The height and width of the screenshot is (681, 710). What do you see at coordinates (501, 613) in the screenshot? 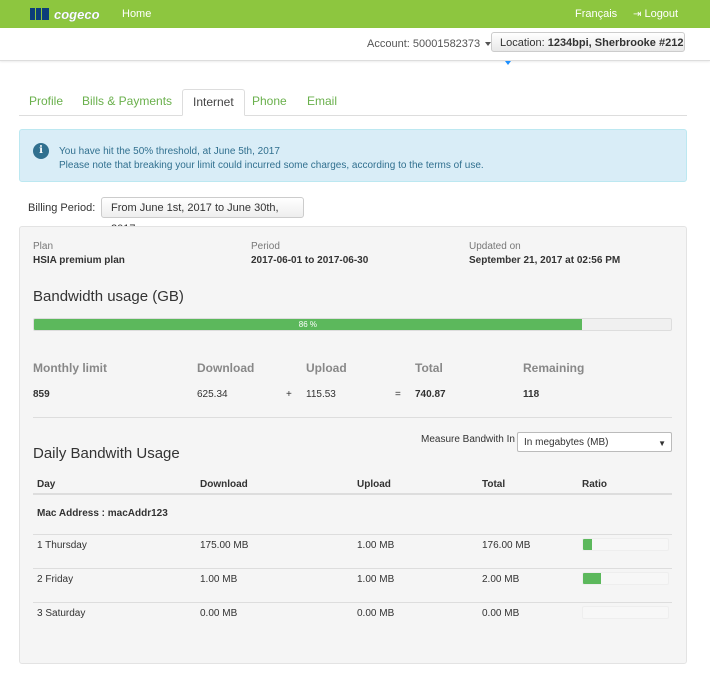
I see `row-3-total: 0.00 MB` at bounding box center [501, 613].